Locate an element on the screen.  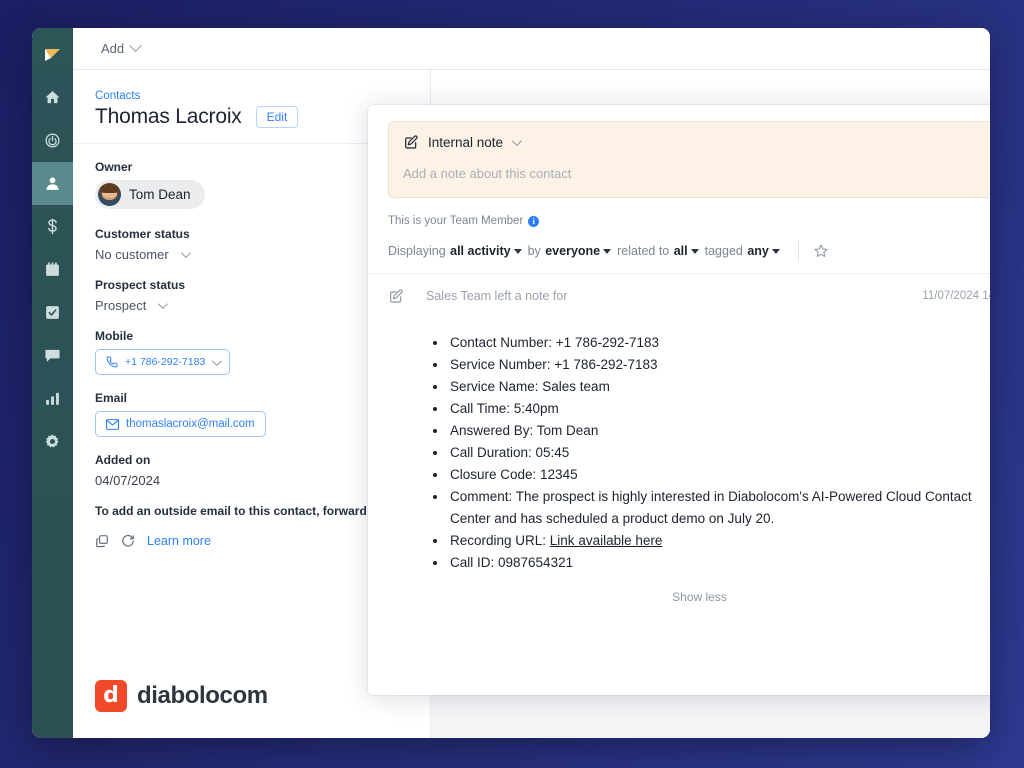
activity-entry-author: Sales Team left a note for is located at coordinates (497, 296).